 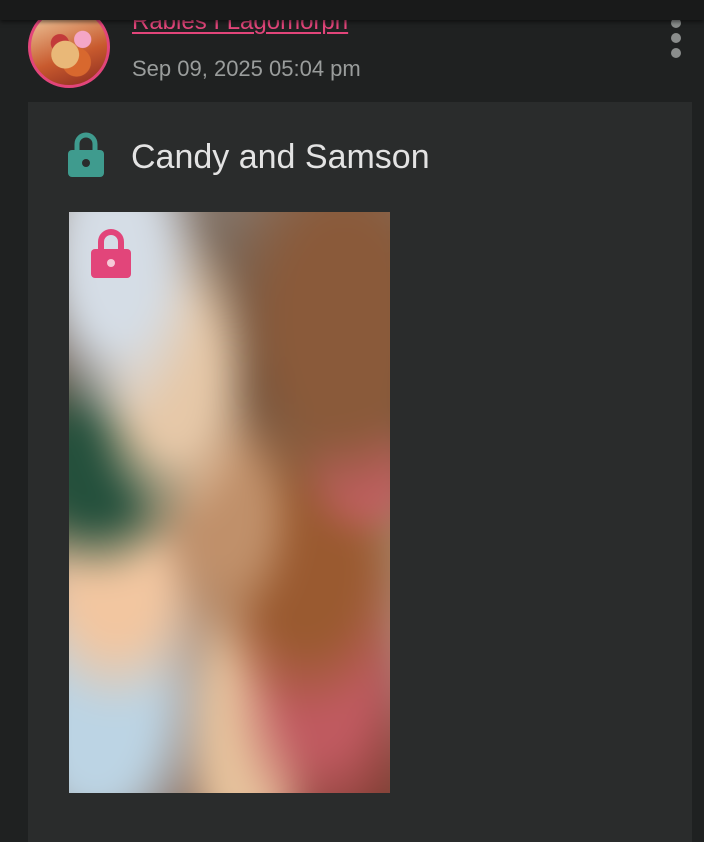 What do you see at coordinates (246, 68) in the screenshot?
I see `post-timestamp: Sep 09, 2025 05:04 pm` at bounding box center [246, 68].